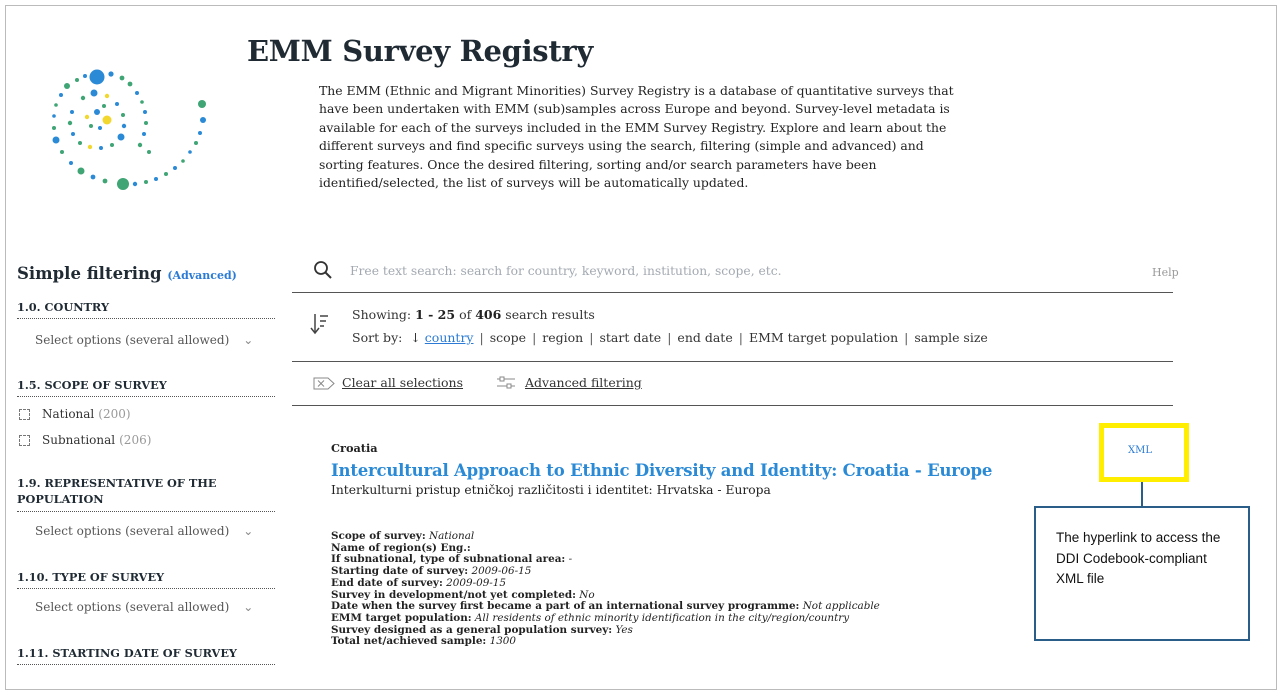  I want to click on arrow-down-icon: ↓, so click(415, 337).